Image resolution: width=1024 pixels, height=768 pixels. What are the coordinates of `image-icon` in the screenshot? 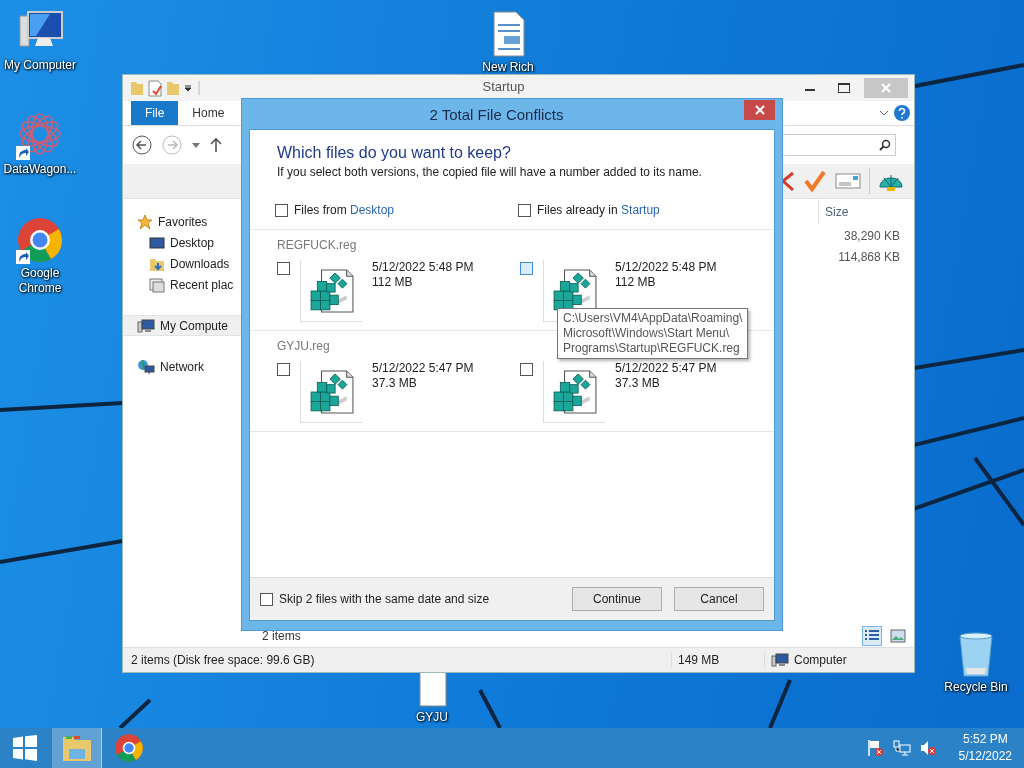 It's located at (898, 636).